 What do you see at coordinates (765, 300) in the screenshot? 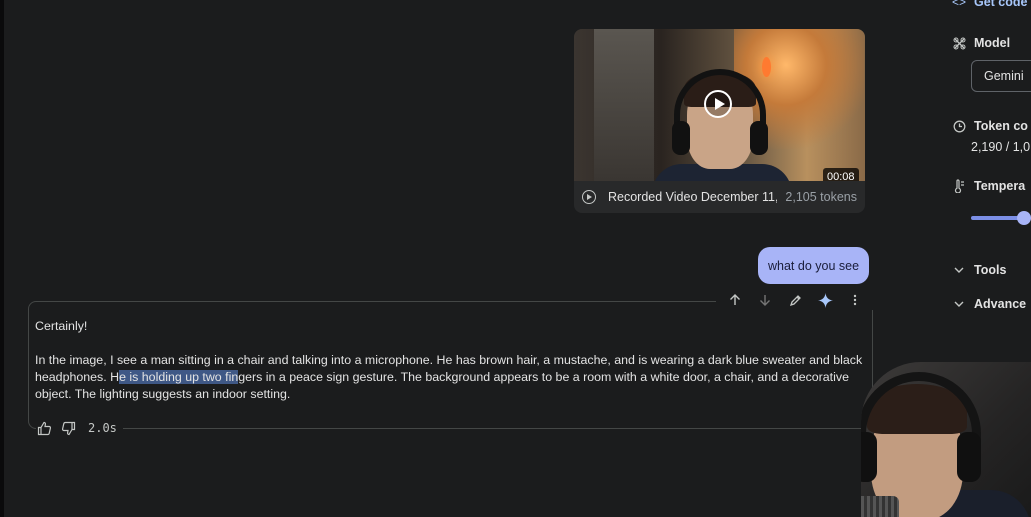
I see `arrow-down-icon` at bounding box center [765, 300].